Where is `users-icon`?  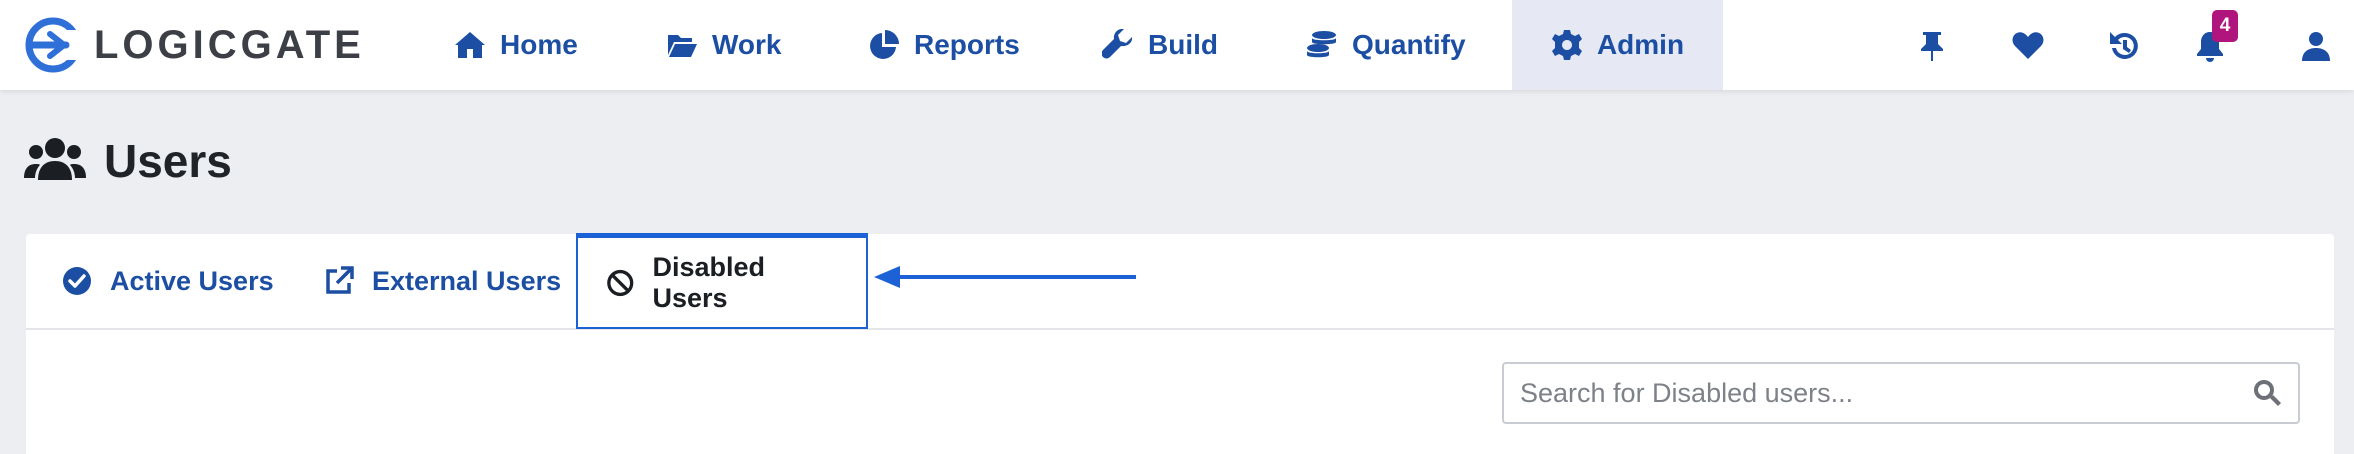 users-icon is located at coordinates (55, 159).